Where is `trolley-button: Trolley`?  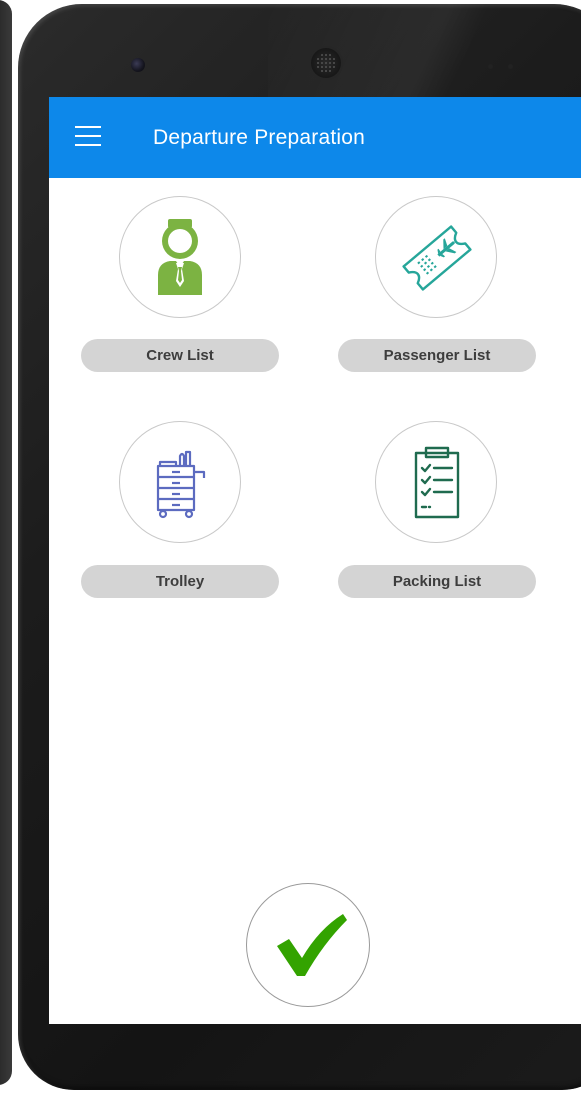
trolley-button: Trolley is located at coordinates (180, 581).